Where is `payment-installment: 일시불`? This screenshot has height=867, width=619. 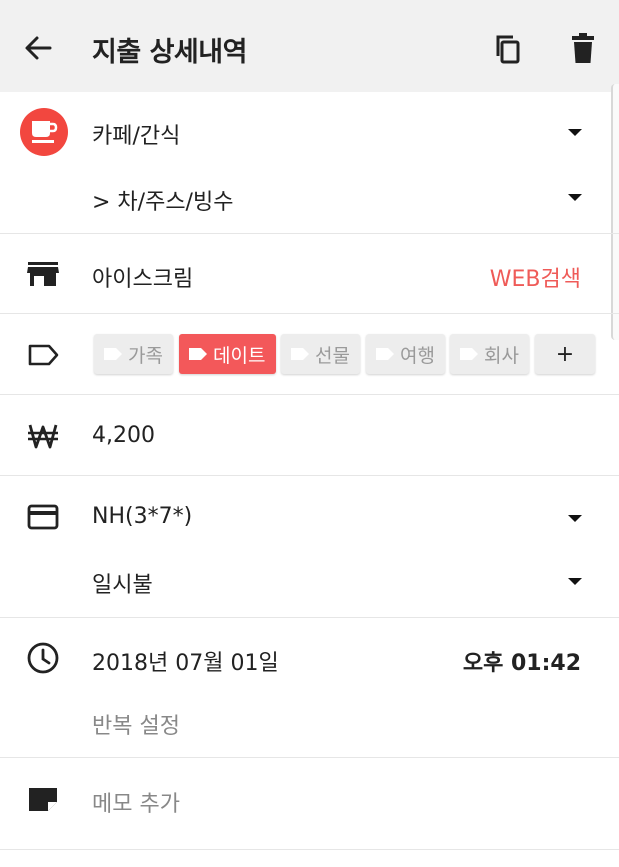
payment-installment: 일시불 is located at coordinates (122, 583).